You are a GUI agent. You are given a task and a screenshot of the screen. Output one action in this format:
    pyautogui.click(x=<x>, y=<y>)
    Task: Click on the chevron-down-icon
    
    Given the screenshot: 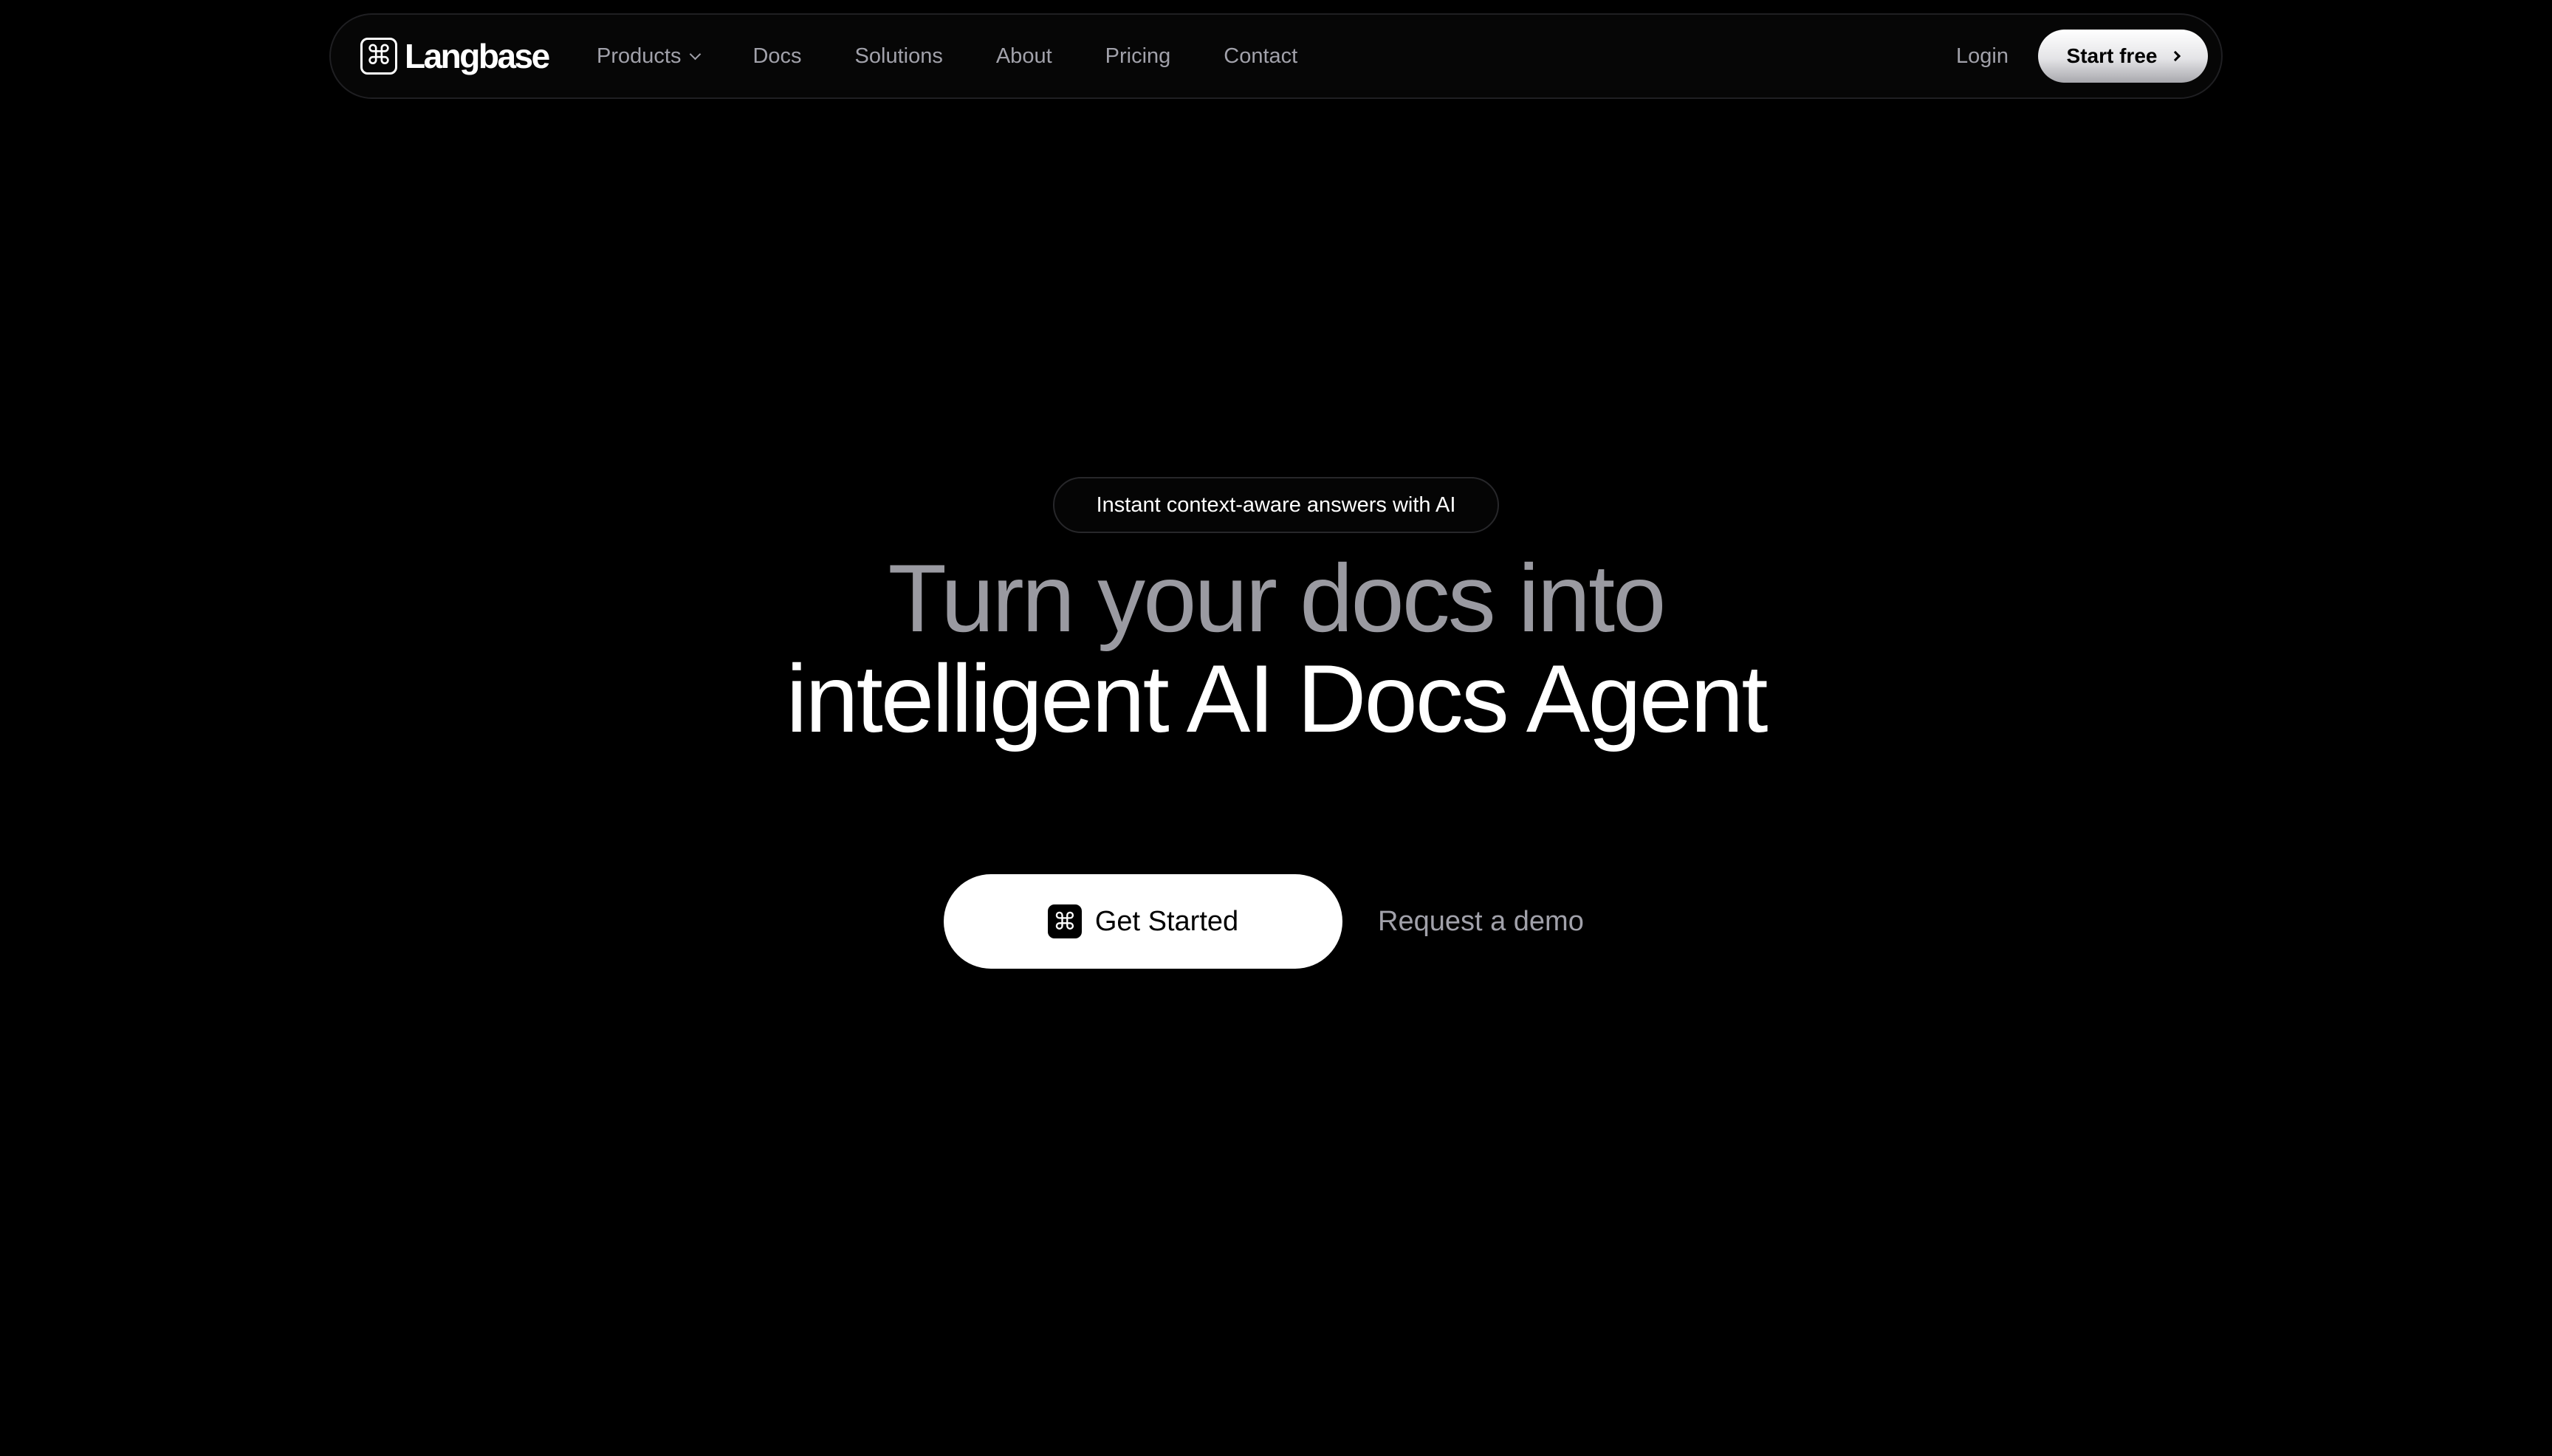 What is the action you would take?
    pyautogui.click(x=696, y=54)
    